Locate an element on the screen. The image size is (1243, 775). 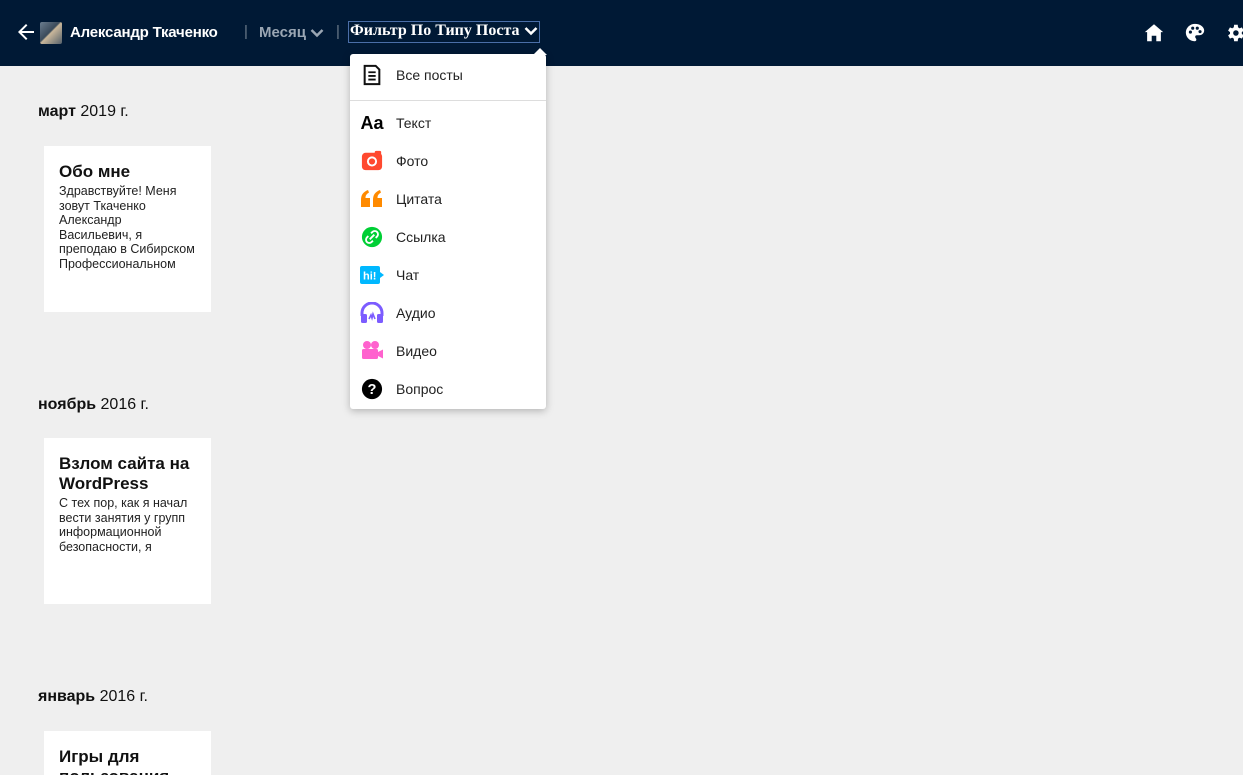
month-name: ноябрь is located at coordinates (67, 404).